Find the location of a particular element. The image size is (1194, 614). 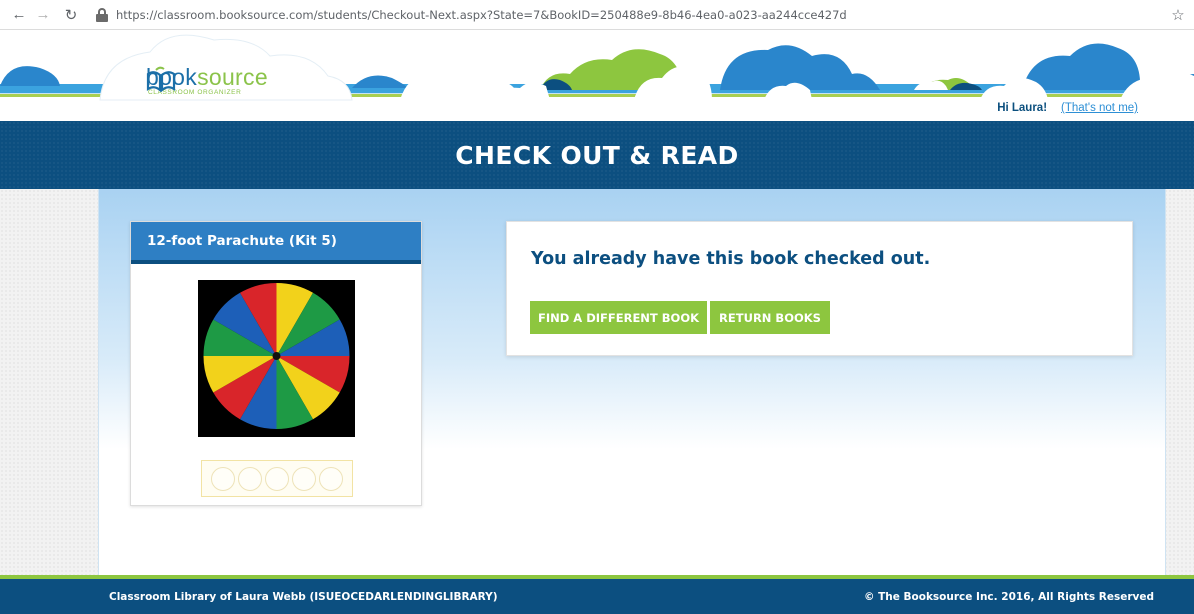

book-title: 12-foot Parachute (Kit 5) is located at coordinates (242, 241).